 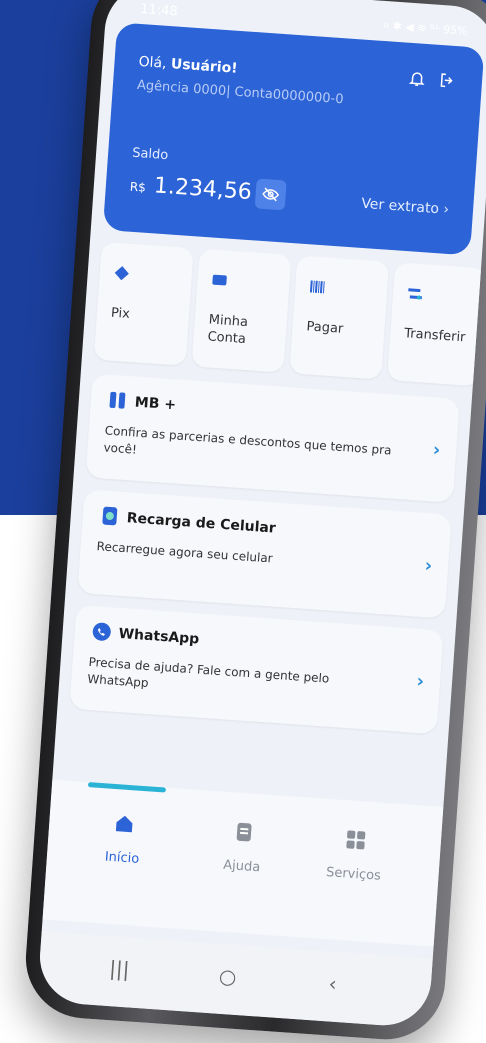 I want to click on tab-inicio: Início, so click(x=123, y=839).